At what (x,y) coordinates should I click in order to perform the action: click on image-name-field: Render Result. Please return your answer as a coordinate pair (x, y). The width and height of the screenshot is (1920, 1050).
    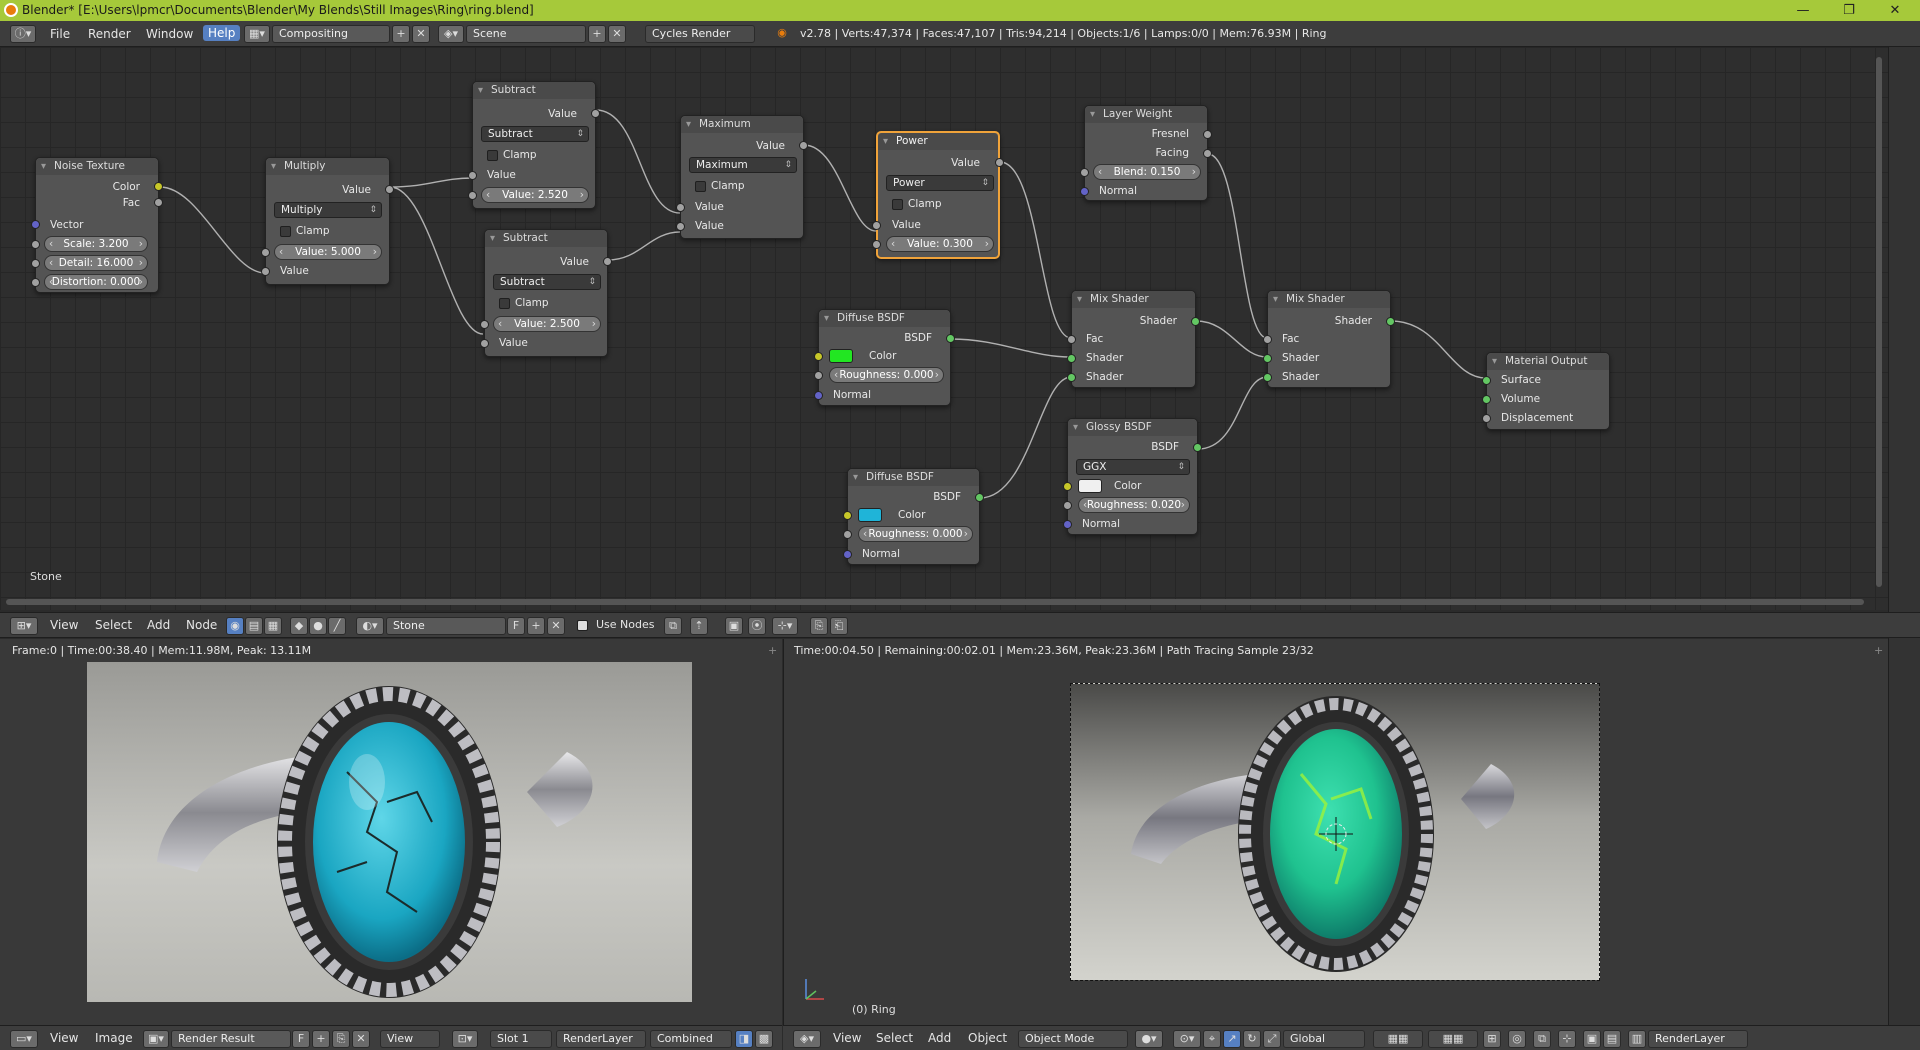
    Looking at the image, I should click on (231, 1039).